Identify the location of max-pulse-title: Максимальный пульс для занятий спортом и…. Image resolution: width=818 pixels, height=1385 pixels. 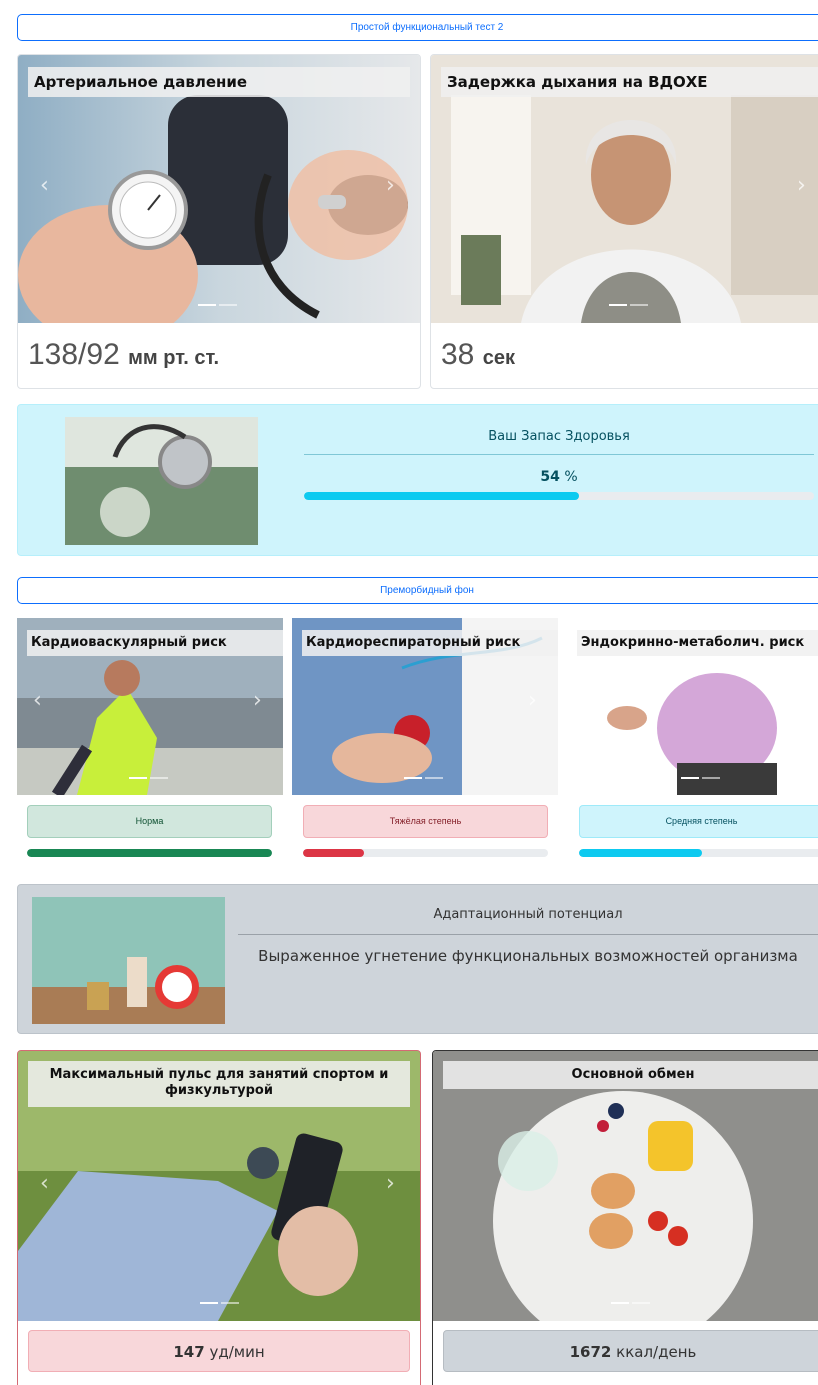
(219, 1084).